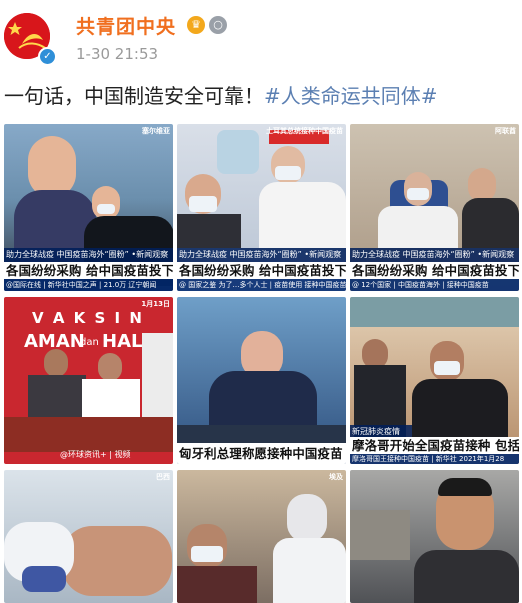 Image resolution: width=522 pixels, height=603 pixels. What do you see at coordinates (238, 152) in the screenshot?
I see `vaccine-vial` at bounding box center [238, 152].